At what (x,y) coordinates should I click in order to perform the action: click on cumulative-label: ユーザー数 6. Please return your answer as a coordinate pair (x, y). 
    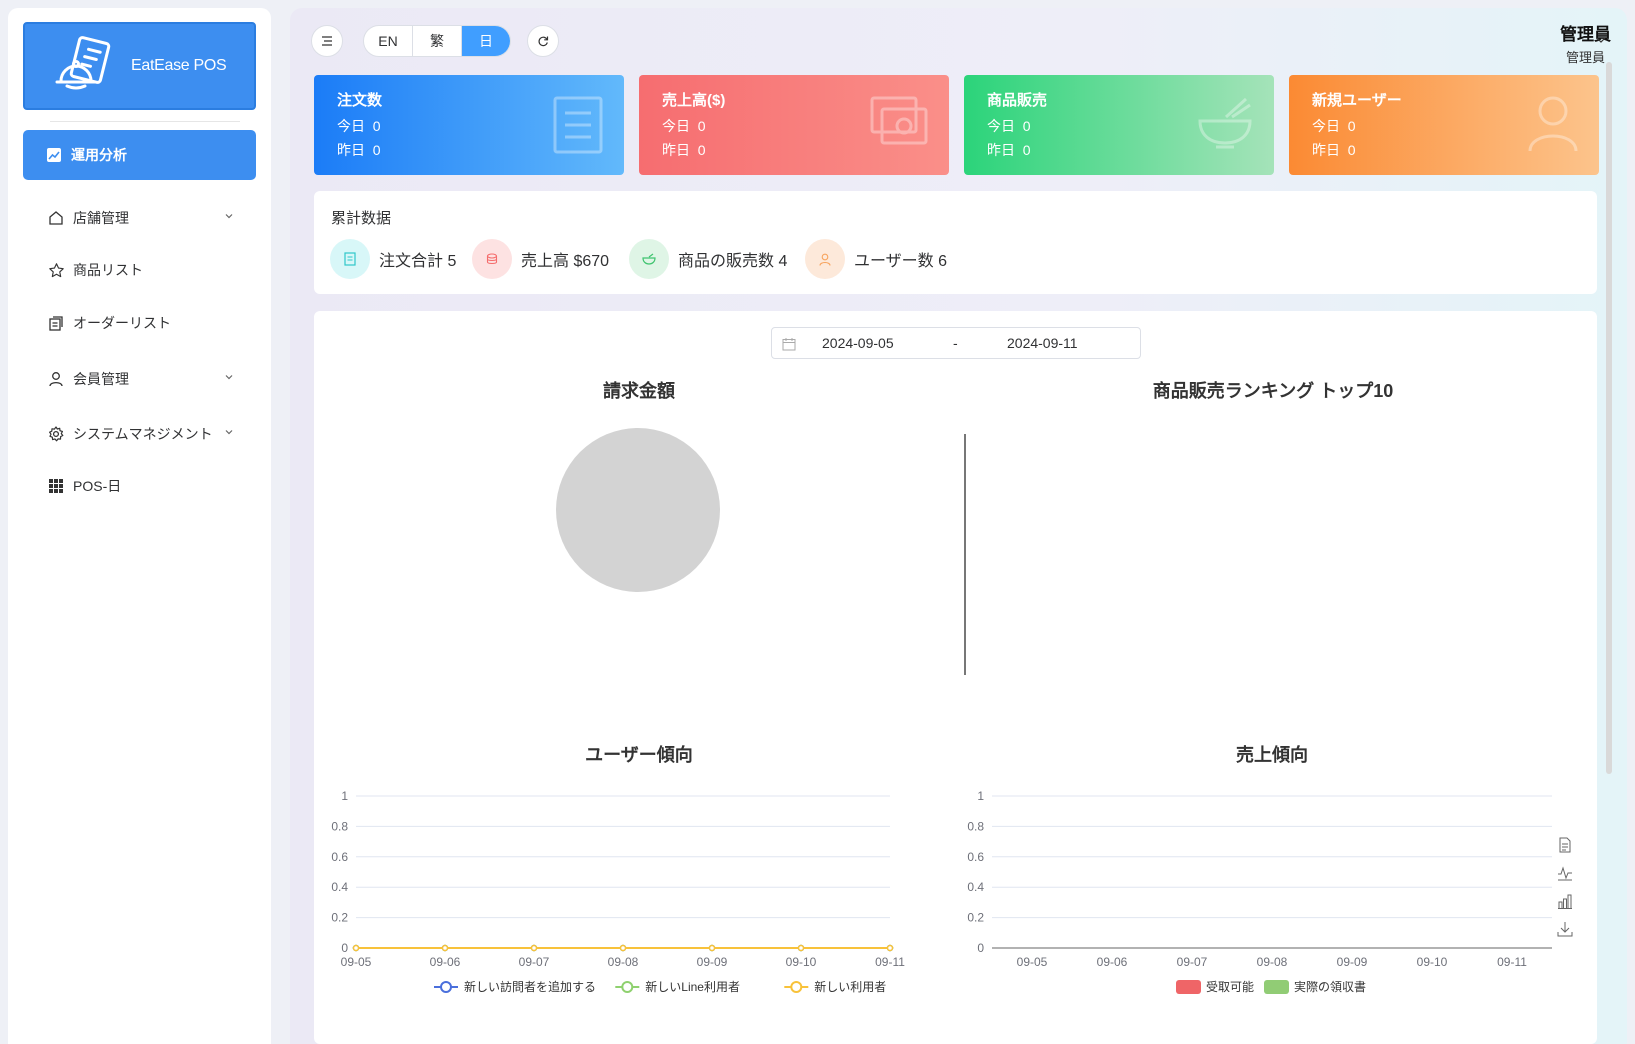
    Looking at the image, I should click on (901, 261).